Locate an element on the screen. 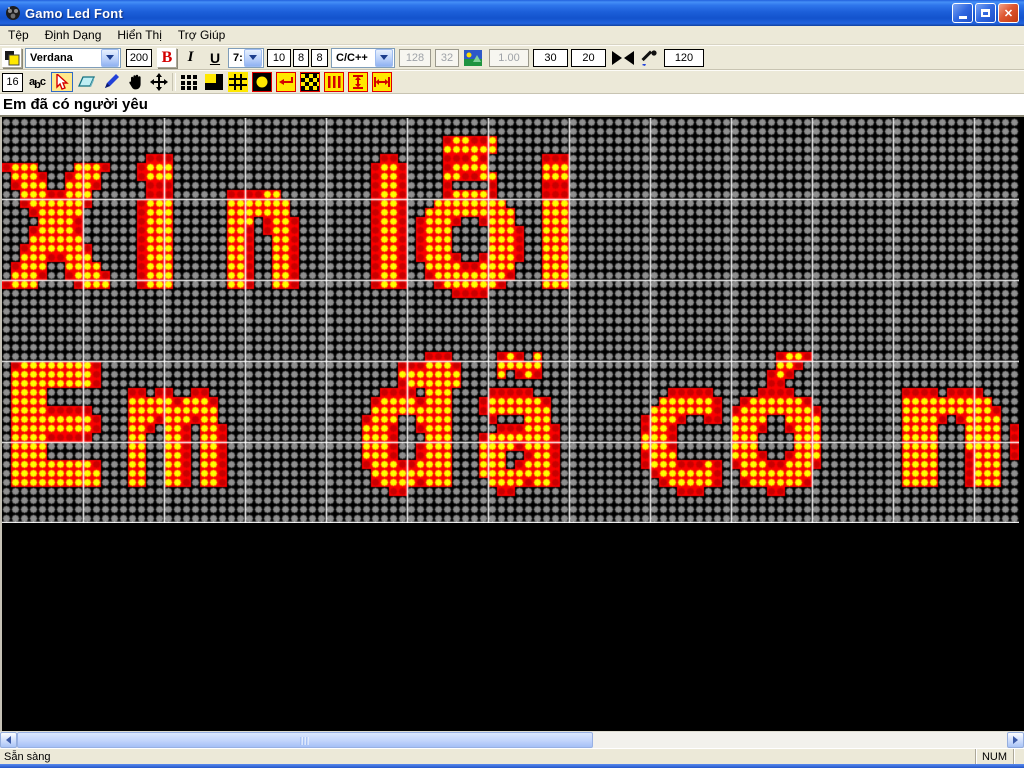  hand-tool-button is located at coordinates (135, 82).